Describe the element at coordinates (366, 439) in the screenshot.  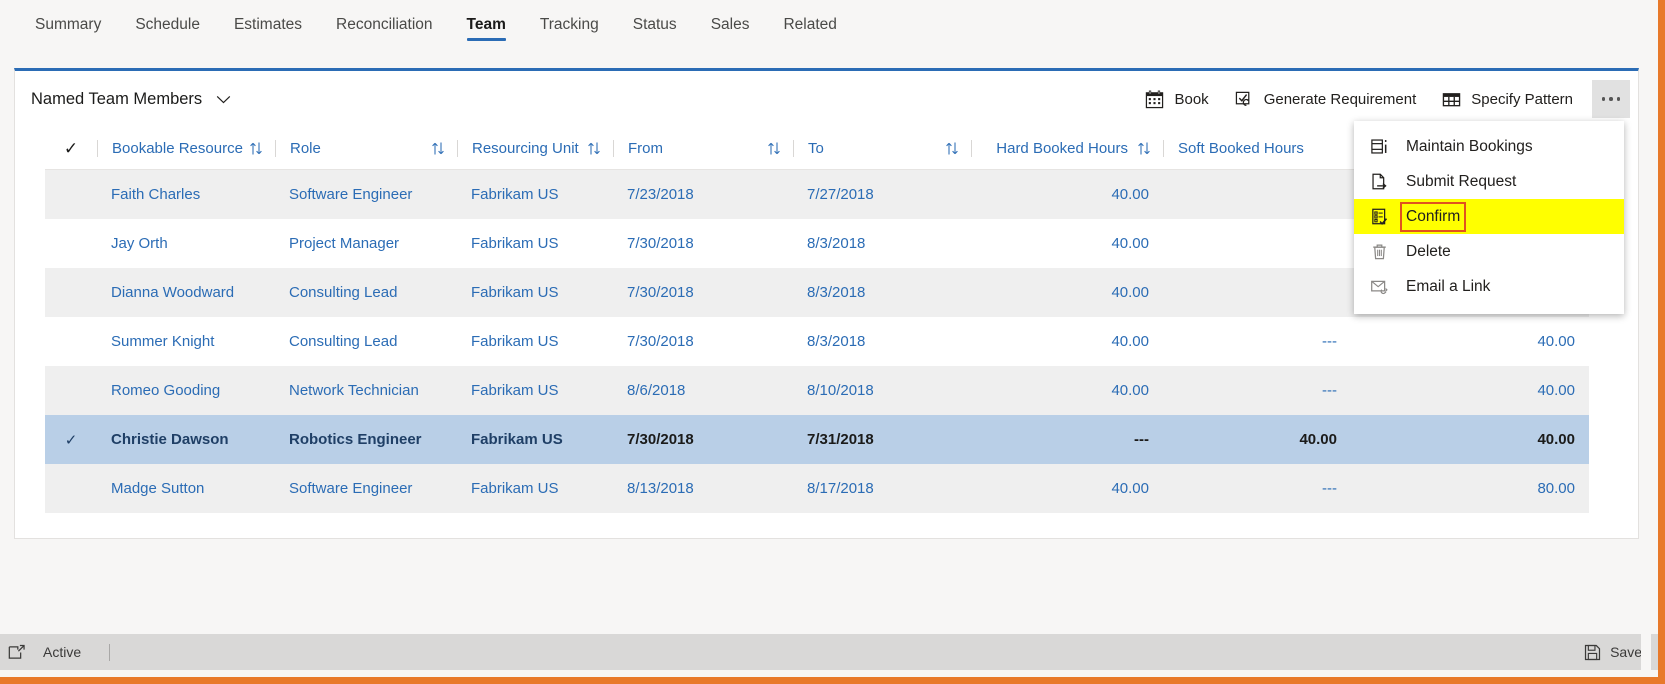
I see `cell-role: Robotics Engineer` at that location.